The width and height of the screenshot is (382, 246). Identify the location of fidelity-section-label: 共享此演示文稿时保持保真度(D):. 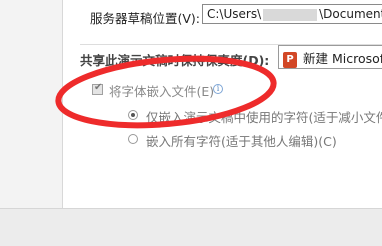
(175, 60).